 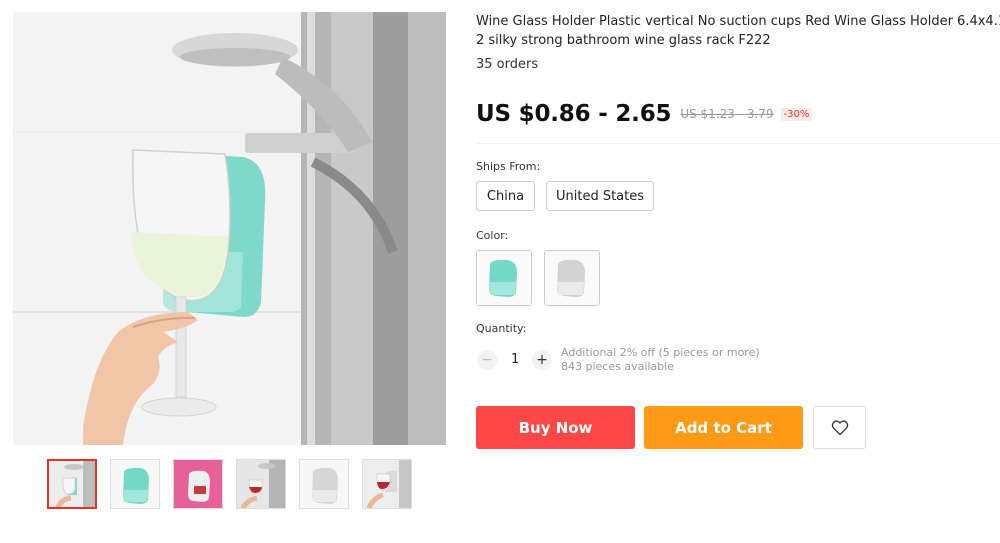 I want to click on divider, so click(x=738, y=143).